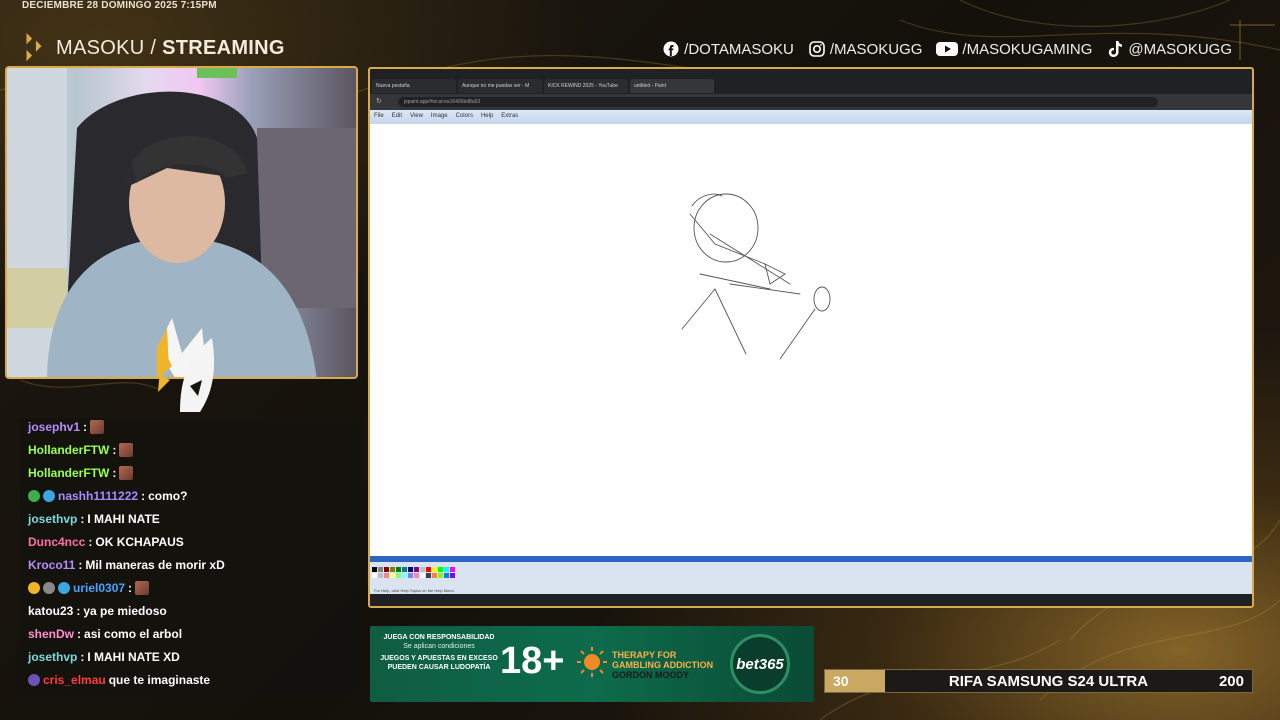 Image resolution: width=1280 pixels, height=720 pixels. I want to click on raffle-title: RIFA SAMSUNG S24 ULTRA, so click(1048, 681).